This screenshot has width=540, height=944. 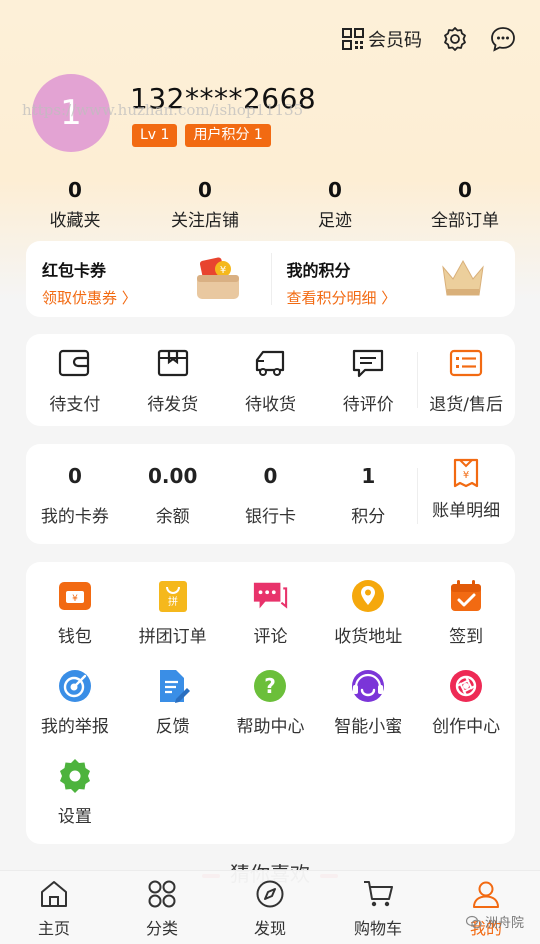 What do you see at coordinates (466, 491) in the screenshot?
I see `asset-bill-details: ¥ 账单明细` at bounding box center [466, 491].